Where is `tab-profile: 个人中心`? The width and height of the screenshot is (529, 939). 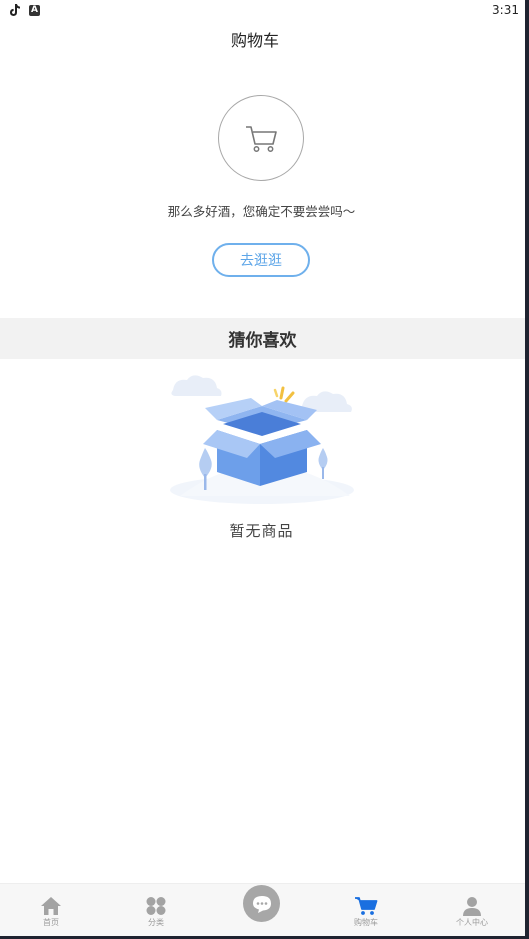
tab-profile: 个人中心 is located at coordinates (472, 912).